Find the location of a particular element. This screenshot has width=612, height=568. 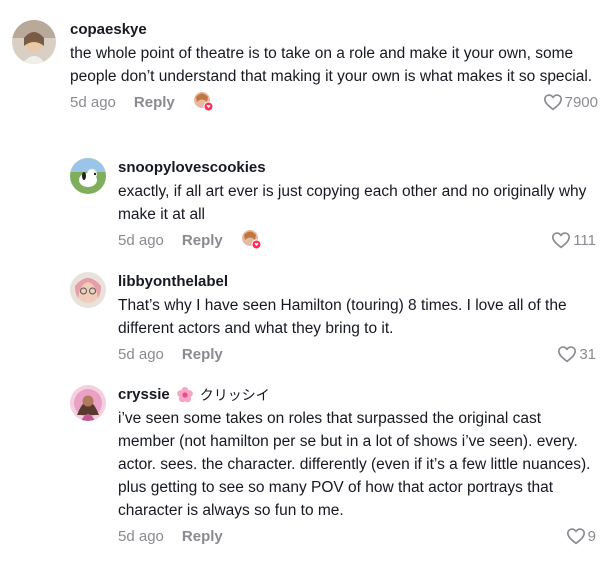

comment-meta: 5d ago Reply 9 is located at coordinates (357, 536).